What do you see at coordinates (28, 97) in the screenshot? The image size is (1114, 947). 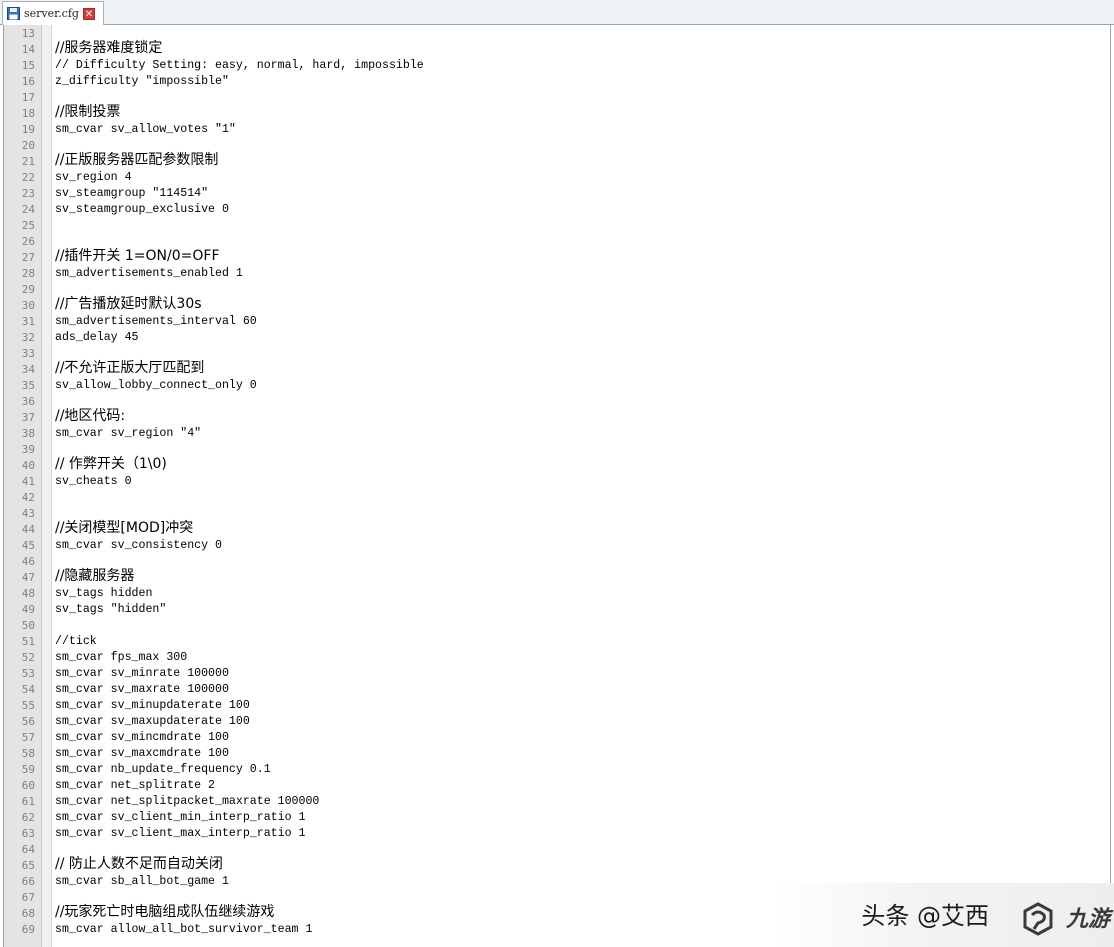 I see `line-number: 17` at bounding box center [28, 97].